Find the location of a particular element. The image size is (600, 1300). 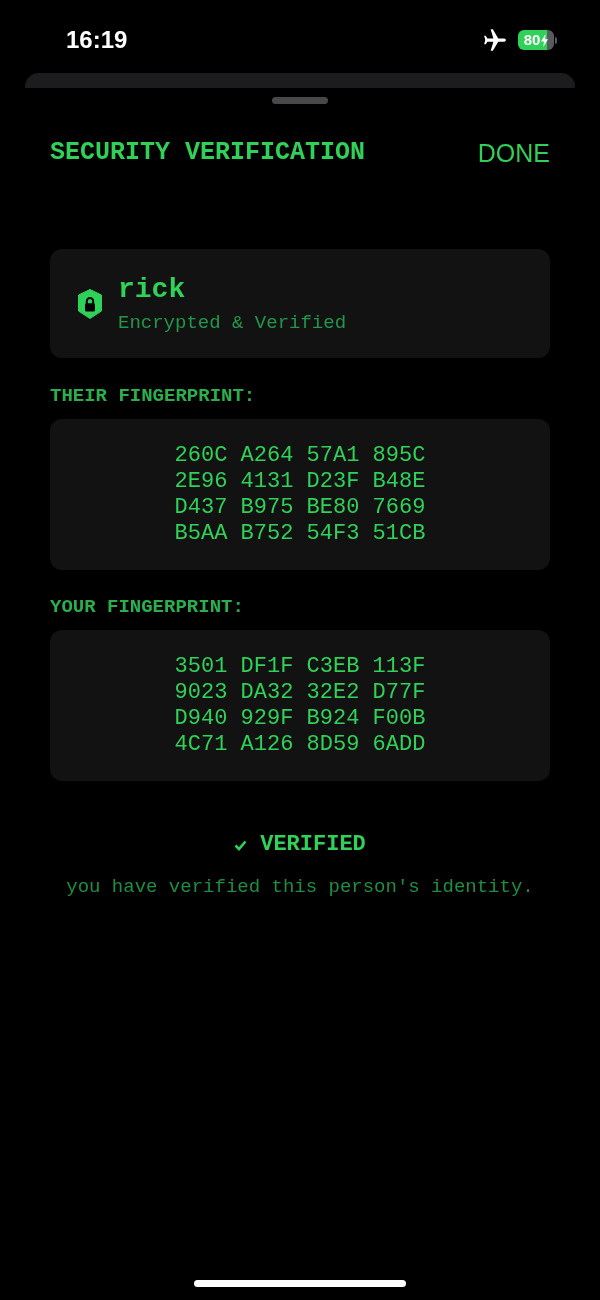

section-label: YOUR FINGERPRINT: is located at coordinates (147, 607).